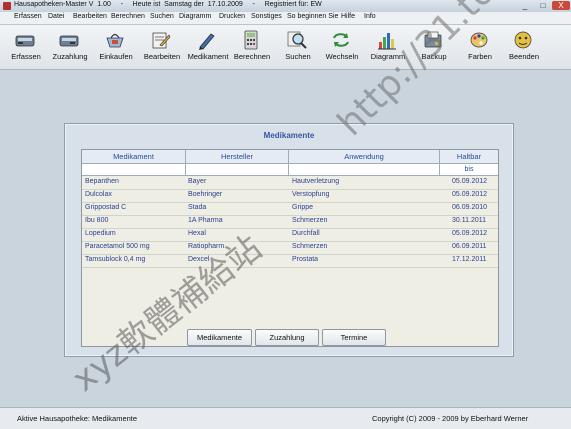 The image size is (571, 429). What do you see at coordinates (434, 56) in the screenshot?
I see `toolbar-label: Backup` at bounding box center [434, 56].